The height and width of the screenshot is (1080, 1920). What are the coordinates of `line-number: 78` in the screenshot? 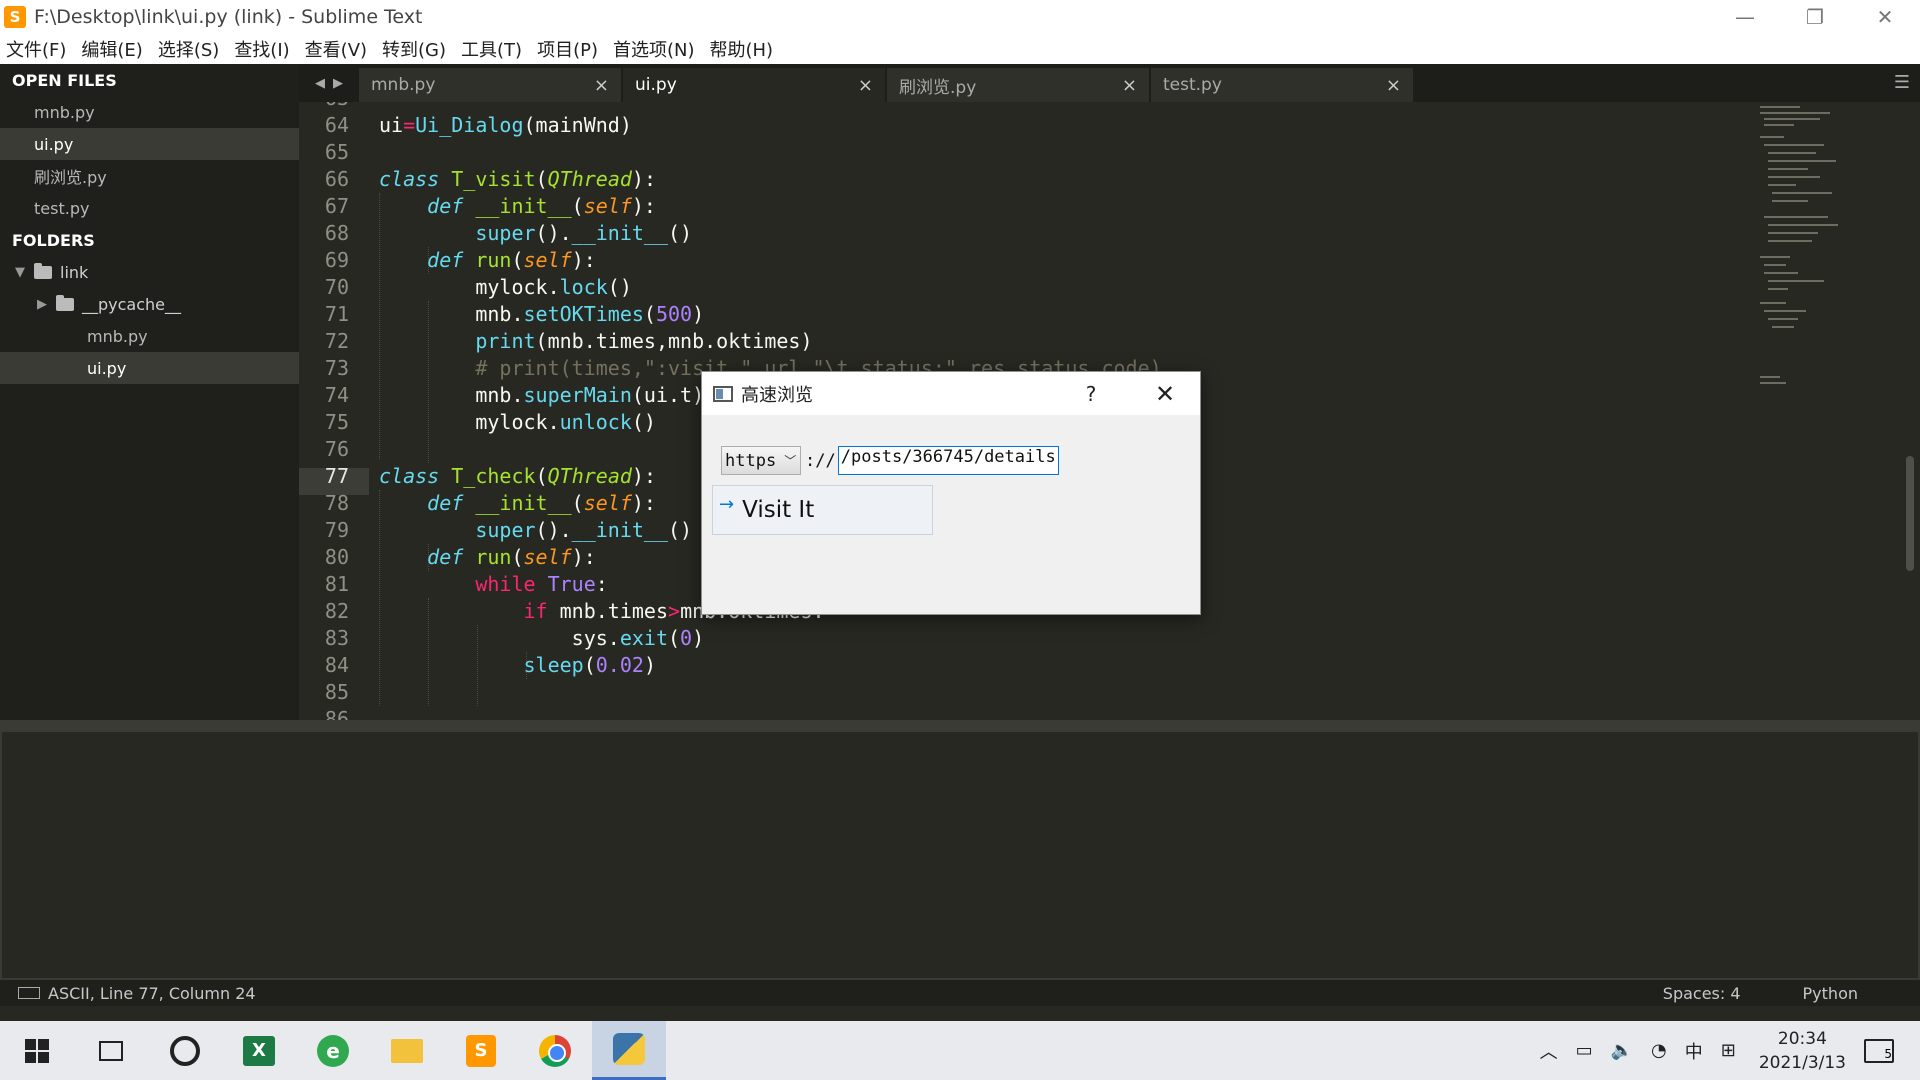 It's located at (336, 503).